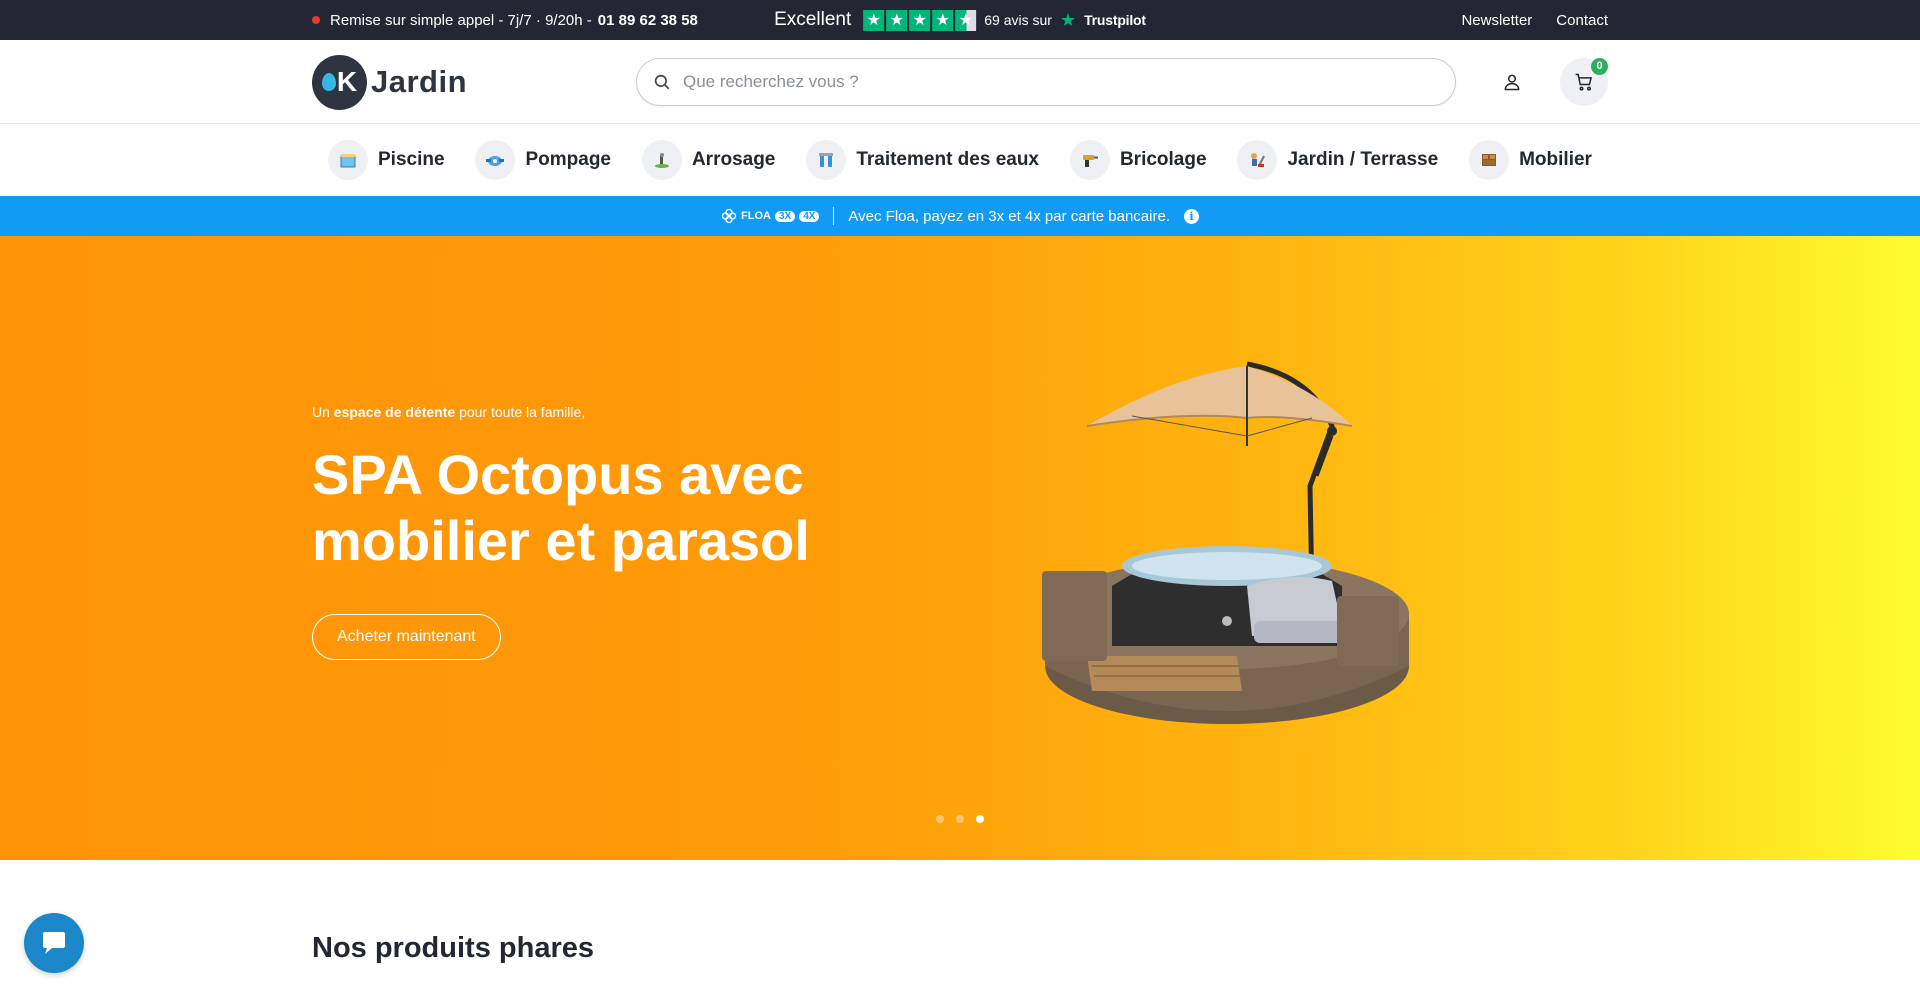 This screenshot has height=993, width=1920. I want to click on floa-4x-pill: 4X, so click(809, 216).